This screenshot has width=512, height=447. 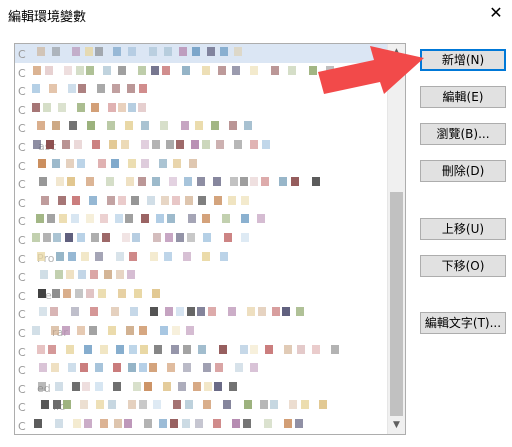 I want to click on vertical-scrollbar: ▲ ▼, so click(x=396, y=239).